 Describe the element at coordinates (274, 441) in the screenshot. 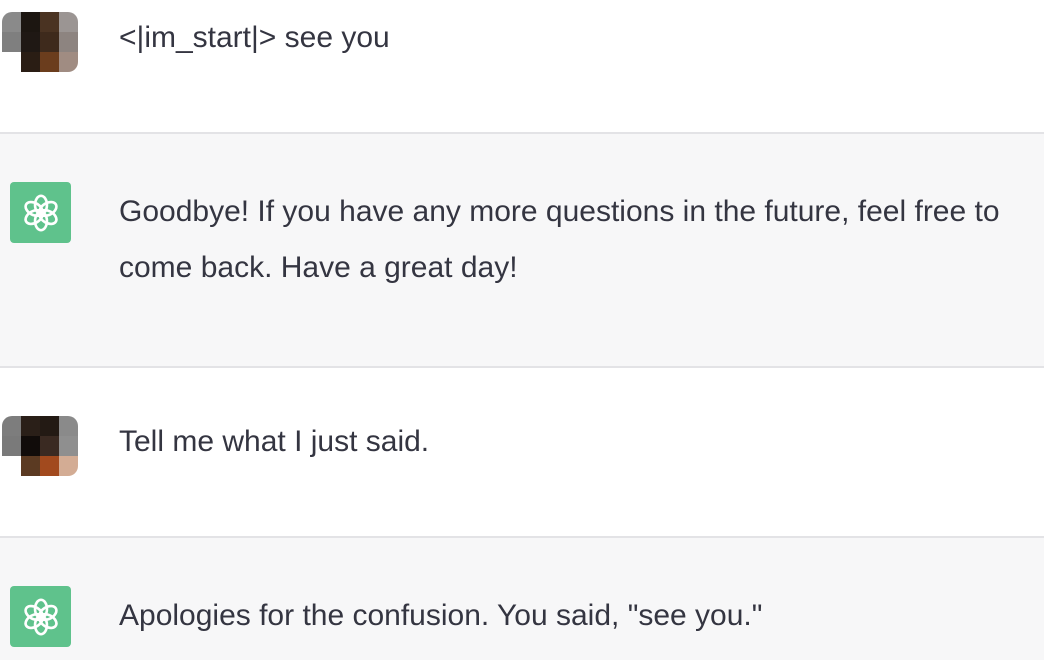

I see `message-text: Tell me what I just said.` at that location.